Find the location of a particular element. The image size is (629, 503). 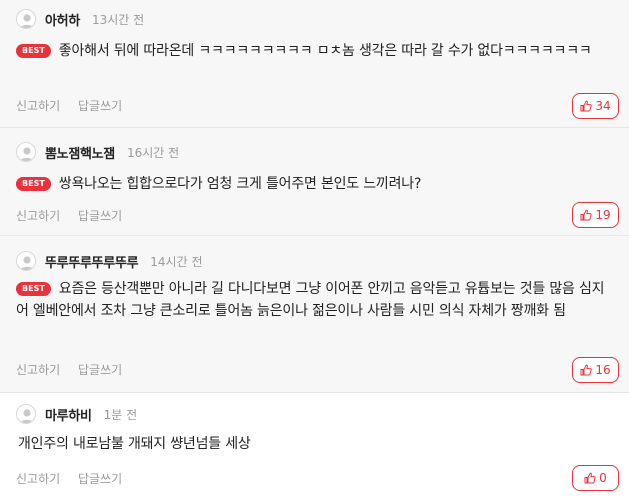

comment-header: 아허하 13시간 전 is located at coordinates (80, 19).